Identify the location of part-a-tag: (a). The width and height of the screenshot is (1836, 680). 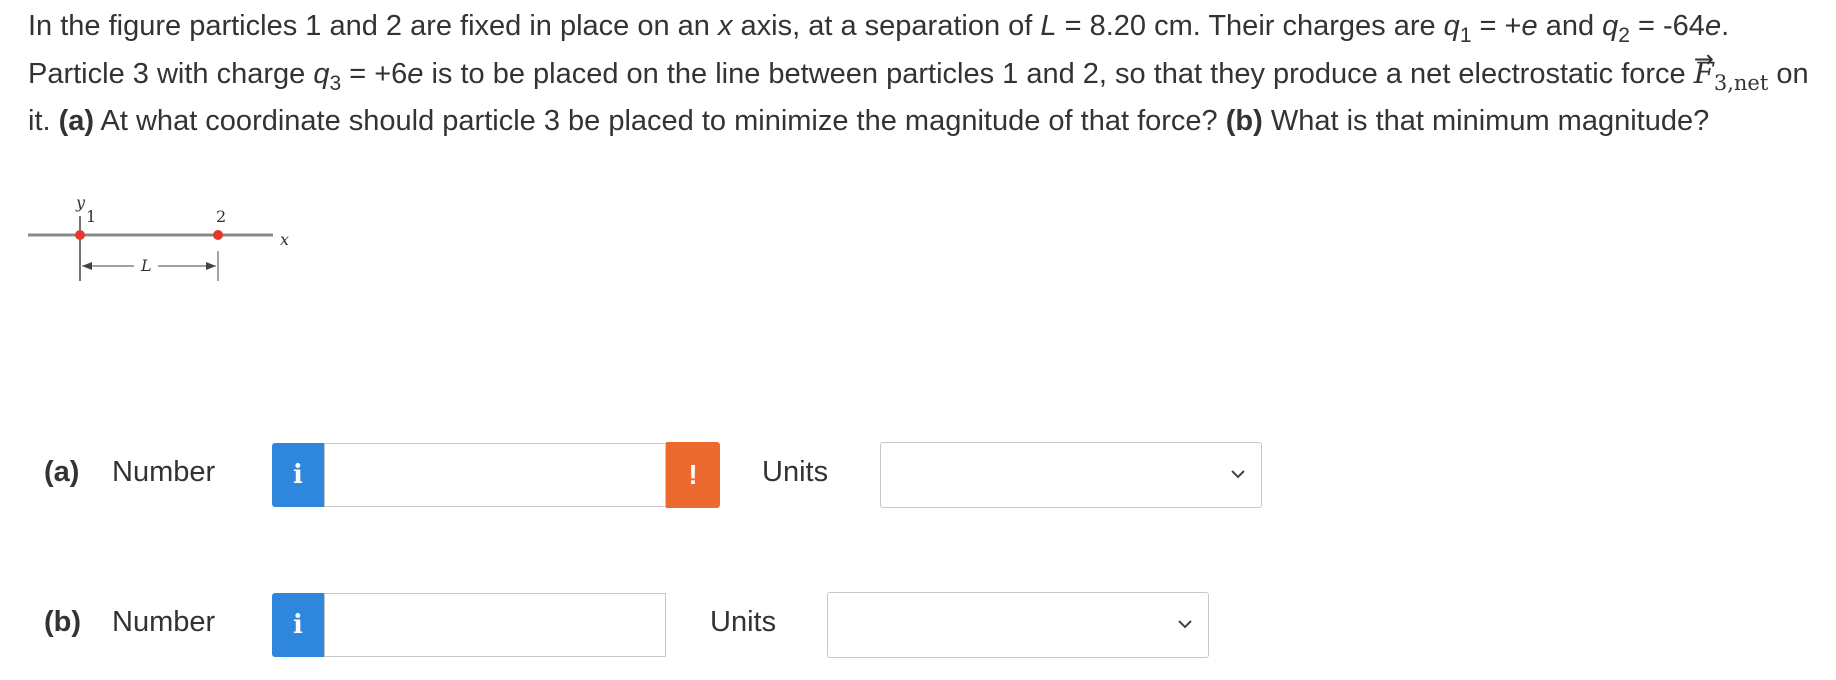
(76, 121).